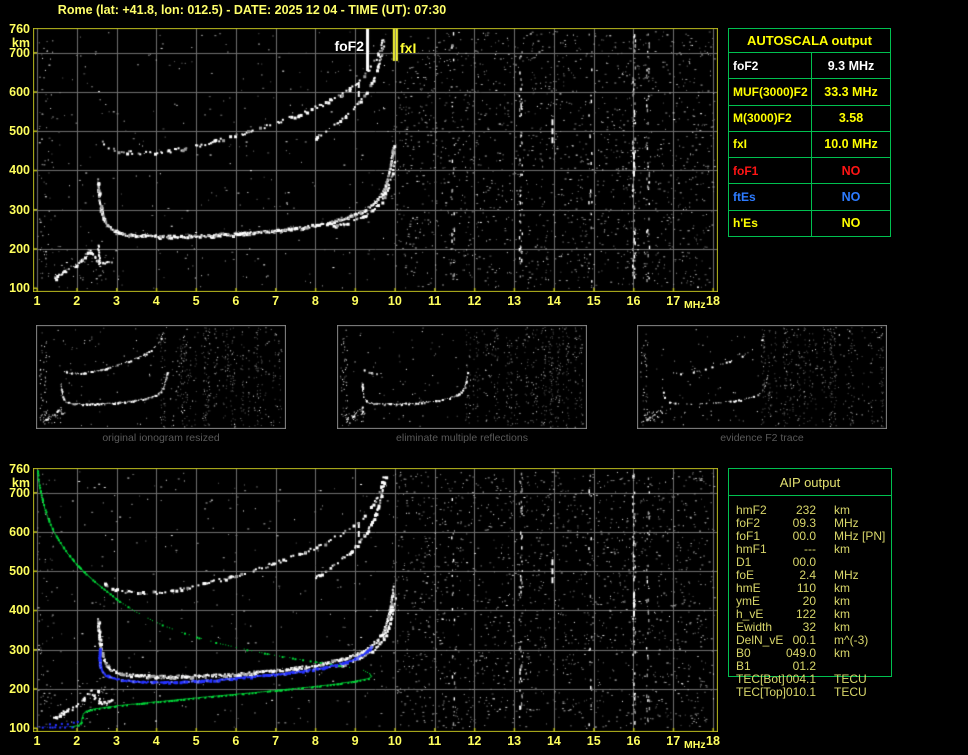 The height and width of the screenshot is (755, 968). Describe the element at coordinates (851, 144) in the screenshot. I see `autoscala-row-value: 10.0 MHz` at that location.